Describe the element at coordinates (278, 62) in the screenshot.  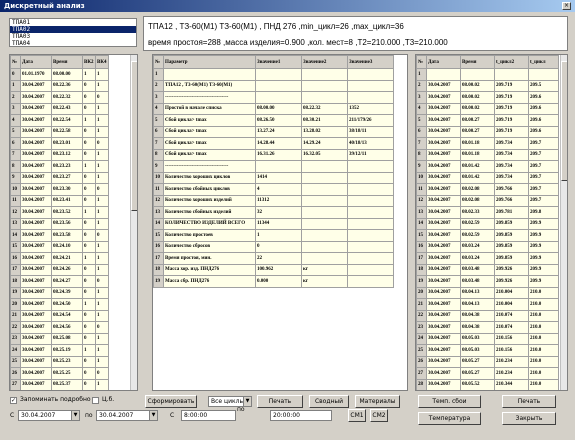
I see `column-header: Значение1` at that location.